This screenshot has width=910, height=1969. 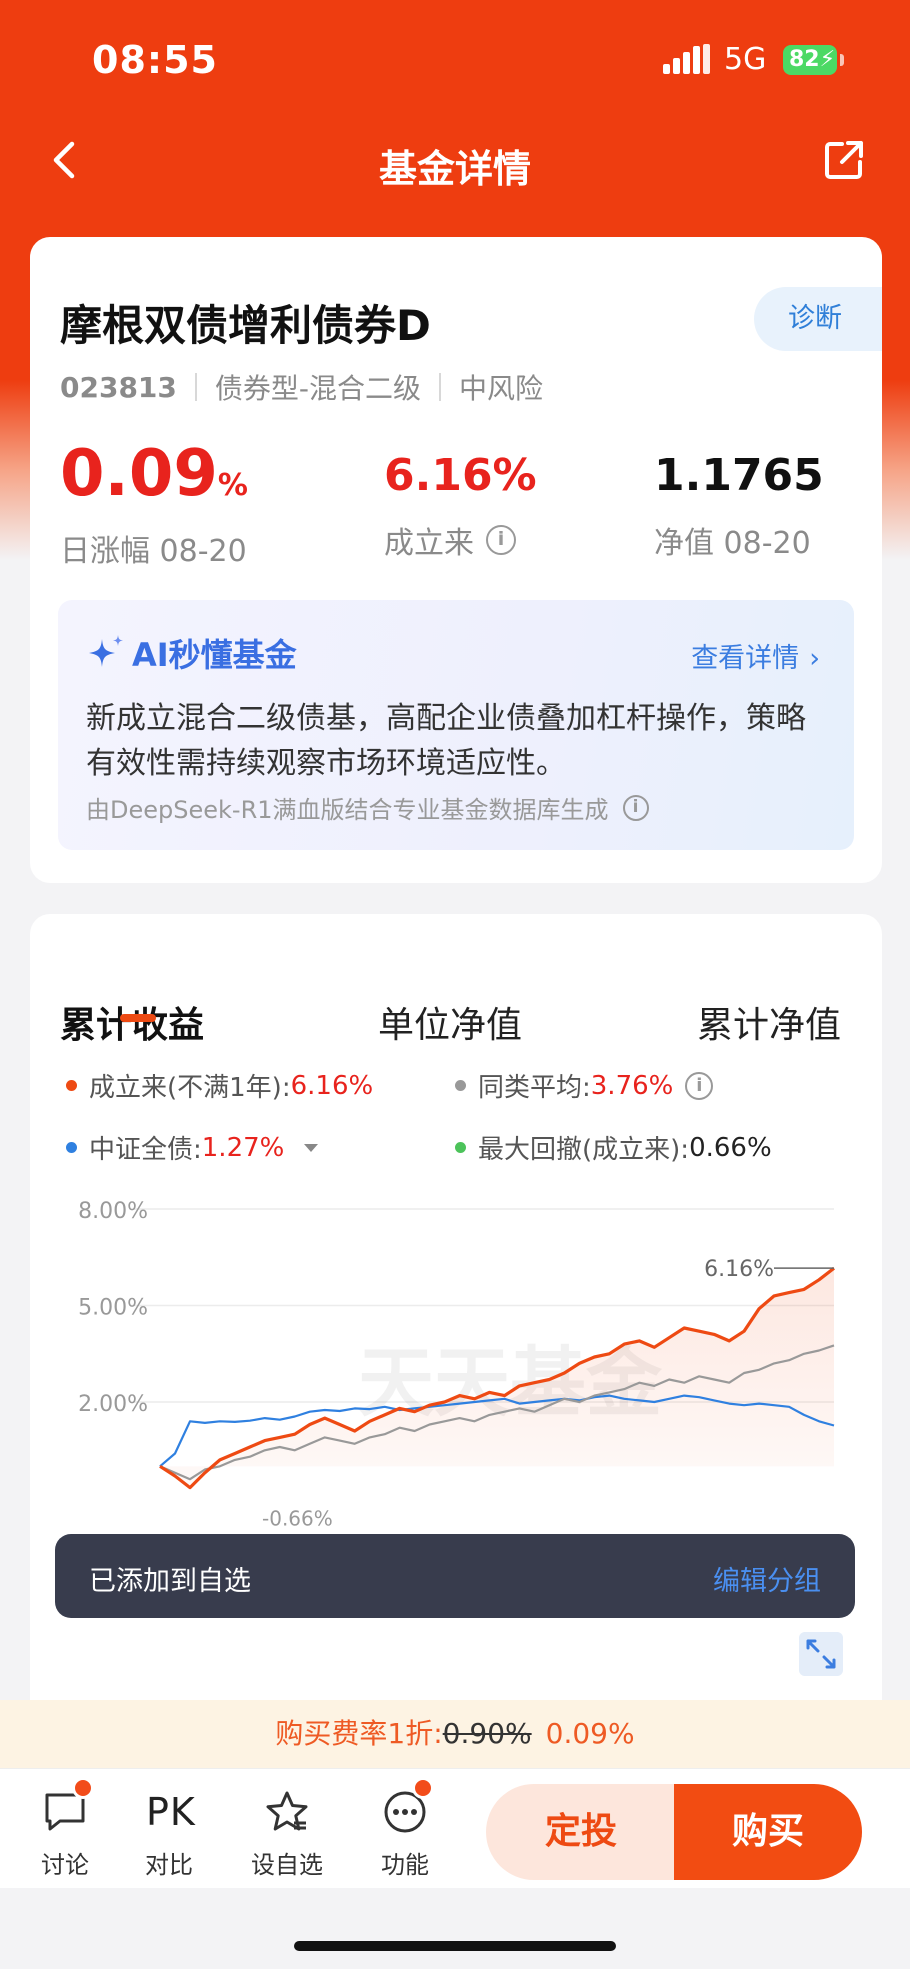 What do you see at coordinates (106, 651) in the screenshot?
I see `sparkle-icon` at bounding box center [106, 651].